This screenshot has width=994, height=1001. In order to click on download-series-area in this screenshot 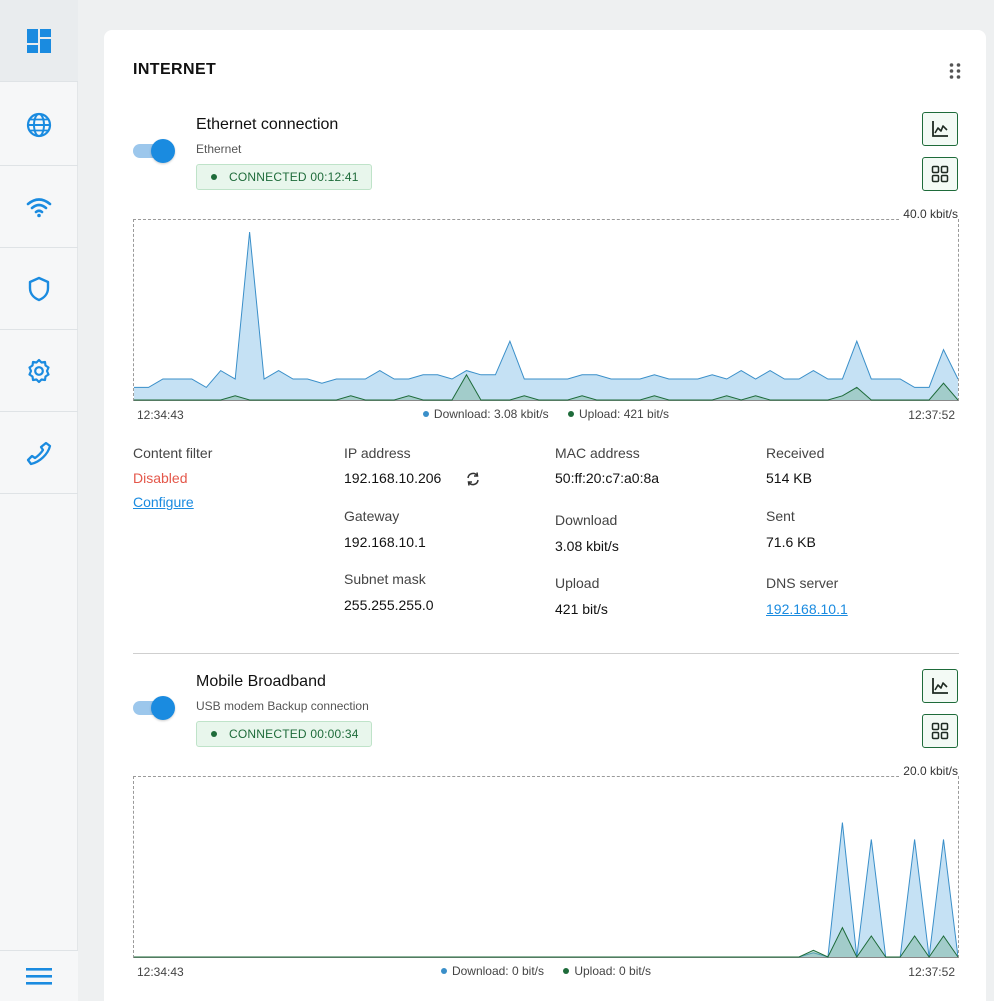, I will do `click(546, 889)`.